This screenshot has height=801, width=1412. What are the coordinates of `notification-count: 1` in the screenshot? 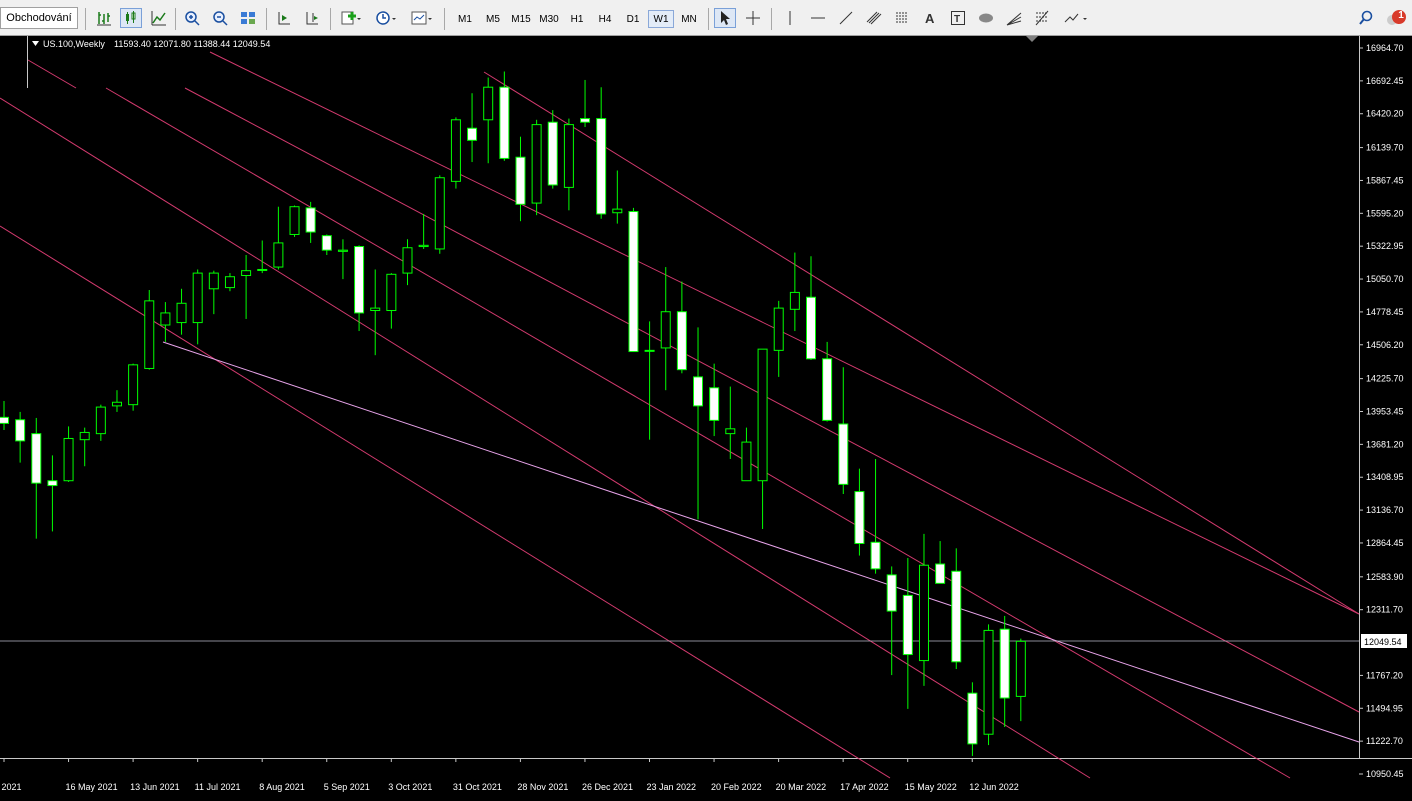 It's located at (1401, 15).